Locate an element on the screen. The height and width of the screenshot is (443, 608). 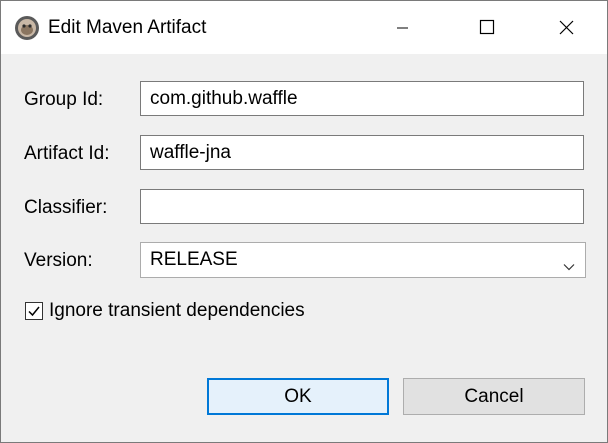
maximize-icon is located at coordinates (487, 27).